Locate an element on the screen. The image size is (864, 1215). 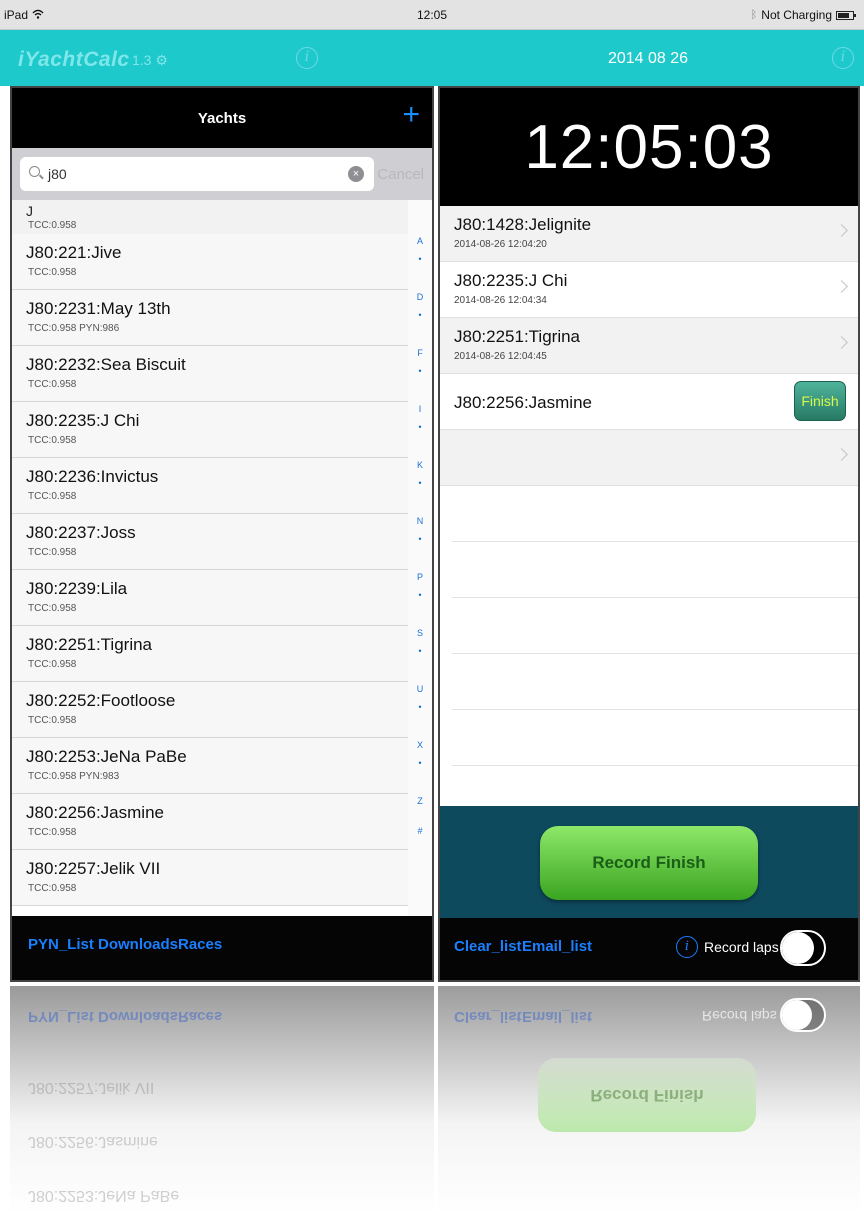
index-letter: S is located at coordinates (420, 633).